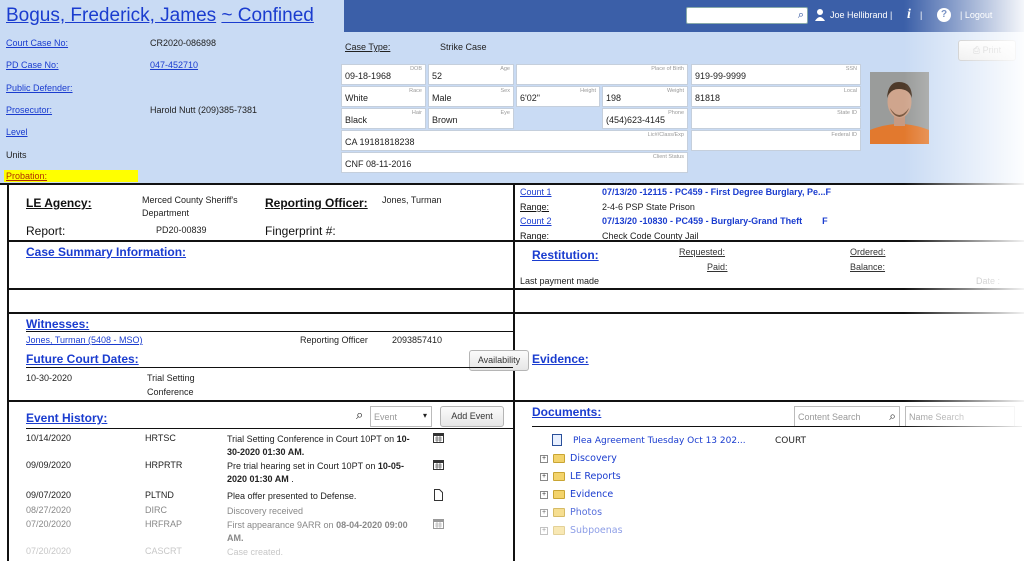 This screenshot has height=561, width=1024. Describe the element at coordinates (592, 494) in the screenshot. I see `folder-label: Evidence` at that location.